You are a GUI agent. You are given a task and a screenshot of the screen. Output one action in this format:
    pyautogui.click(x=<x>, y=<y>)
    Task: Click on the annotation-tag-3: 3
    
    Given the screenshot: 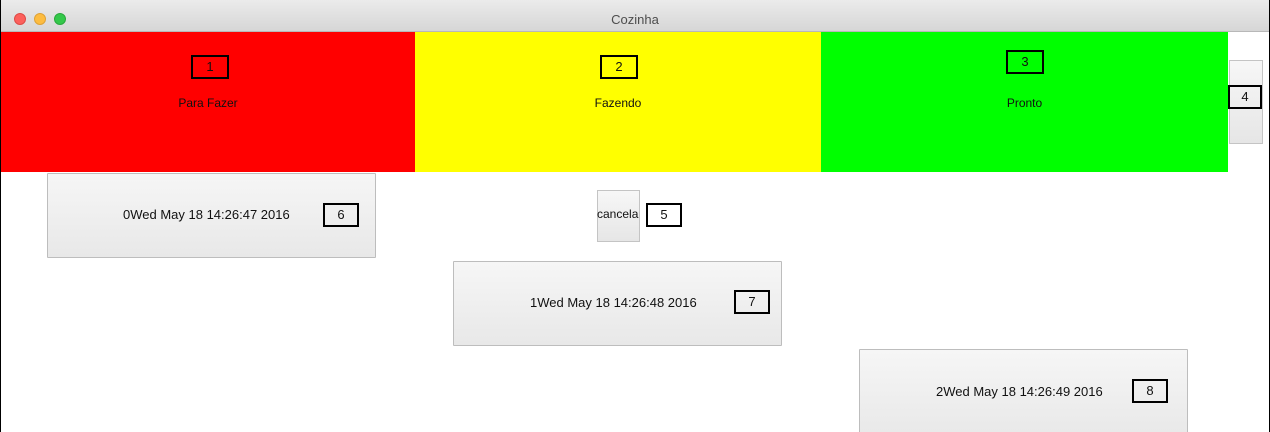 What is the action you would take?
    pyautogui.click(x=1025, y=62)
    